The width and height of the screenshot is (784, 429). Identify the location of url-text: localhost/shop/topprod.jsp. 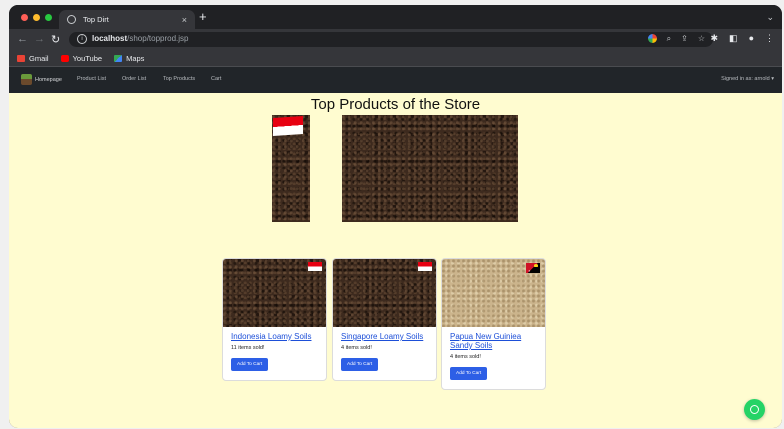
(140, 38).